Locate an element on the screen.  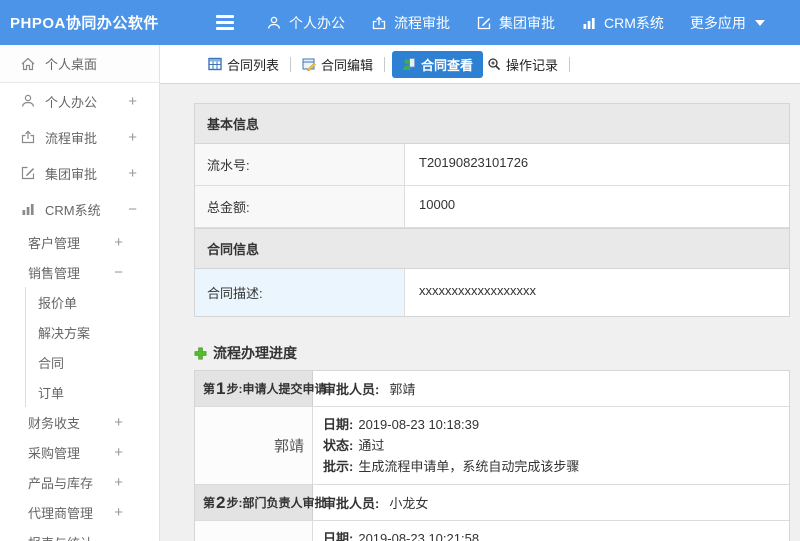
field-label: 流水号: is located at coordinates (300, 164).